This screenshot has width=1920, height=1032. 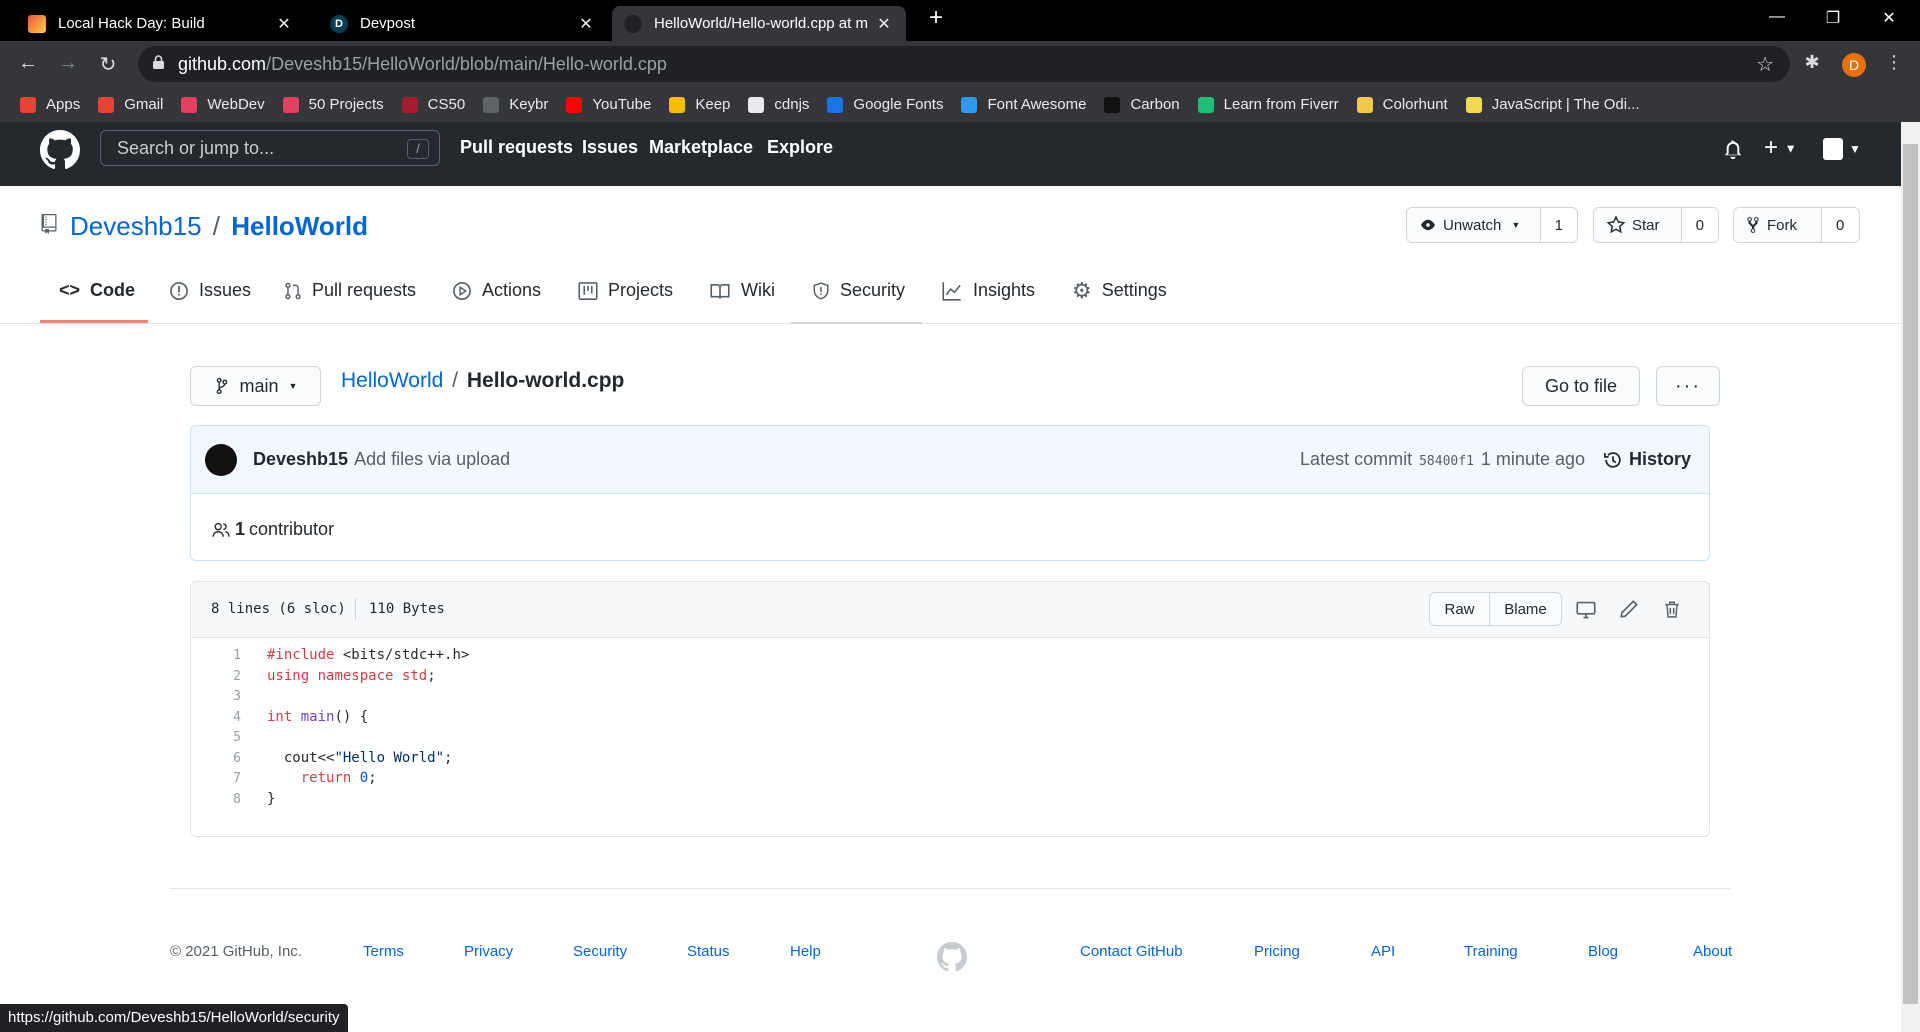 What do you see at coordinates (161, 23) in the screenshot?
I see `browser-tab-local-hack-day: Local Hack Day: Build ✕` at bounding box center [161, 23].